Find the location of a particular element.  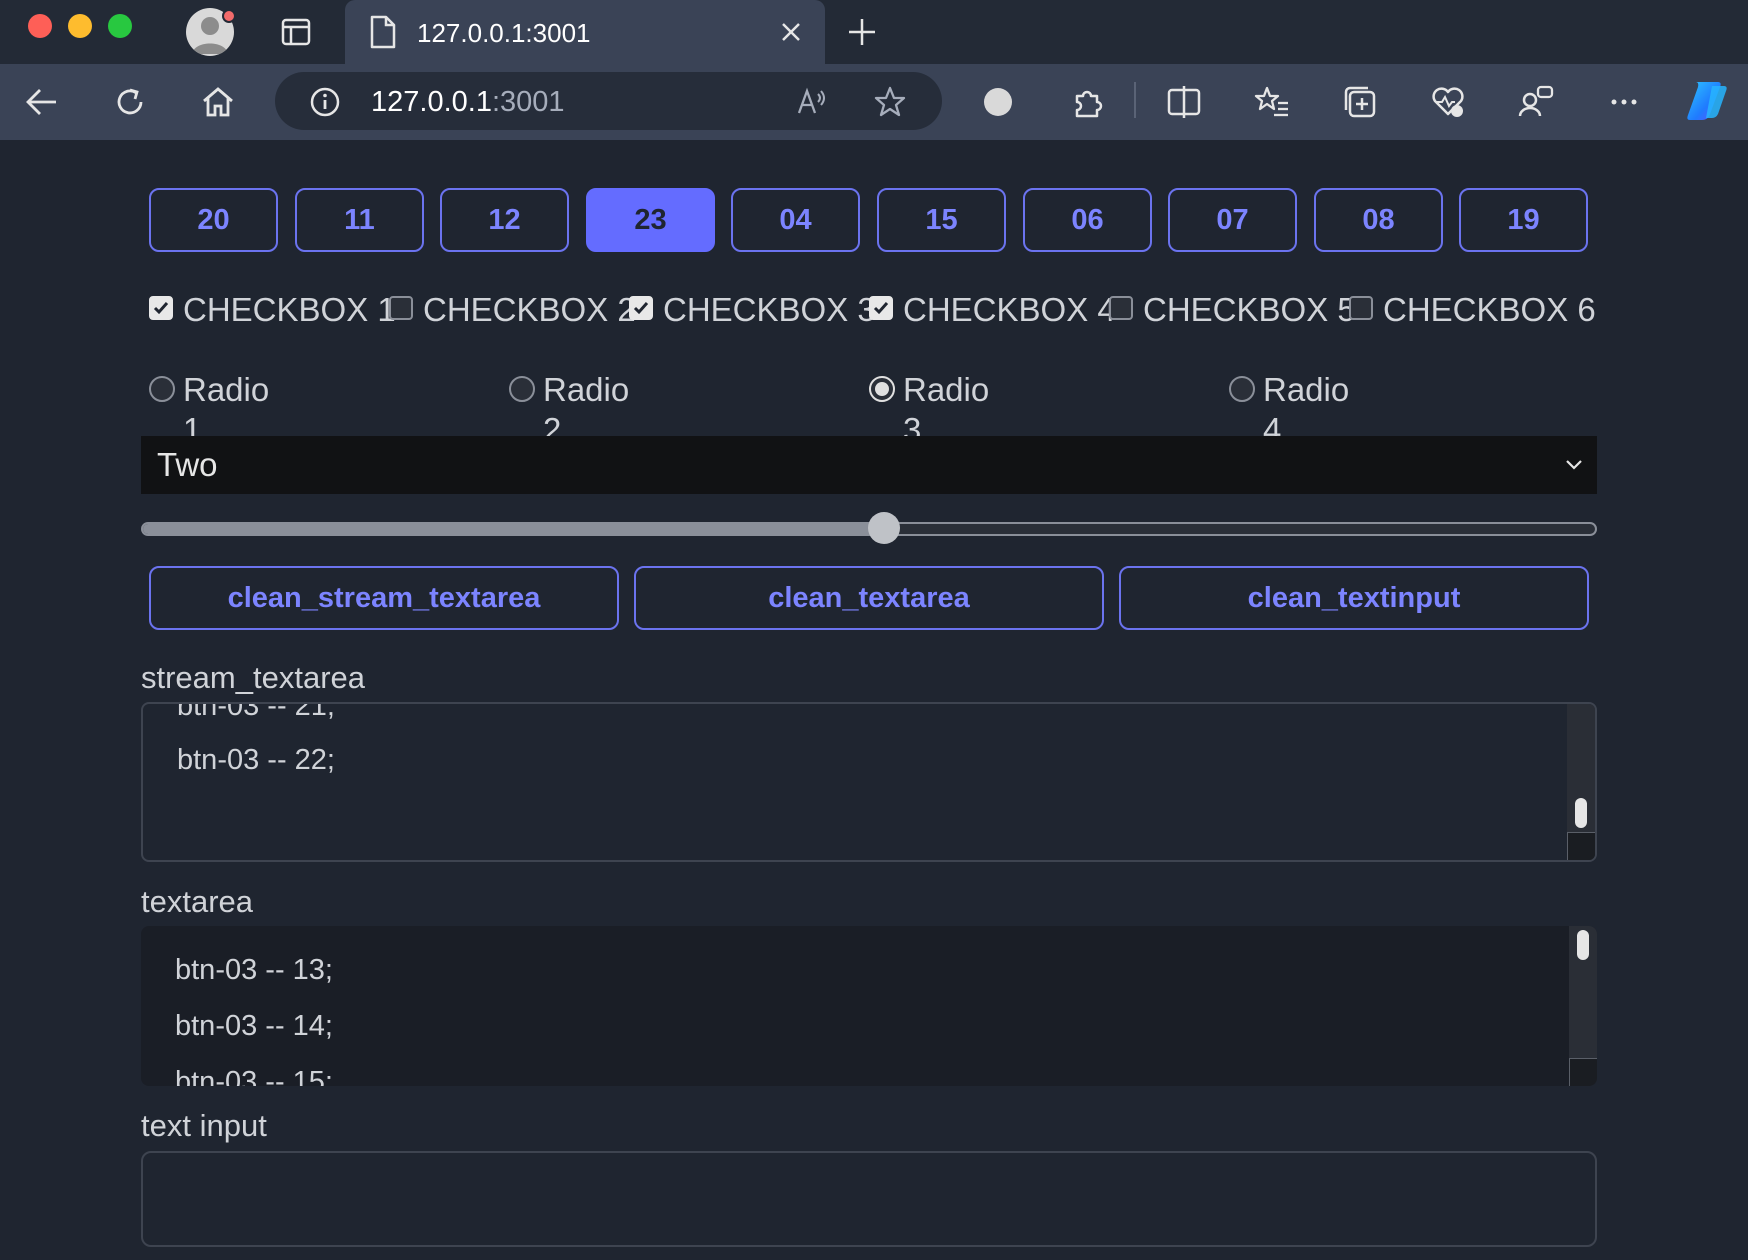

number-button-19: 19 is located at coordinates (1523, 220).